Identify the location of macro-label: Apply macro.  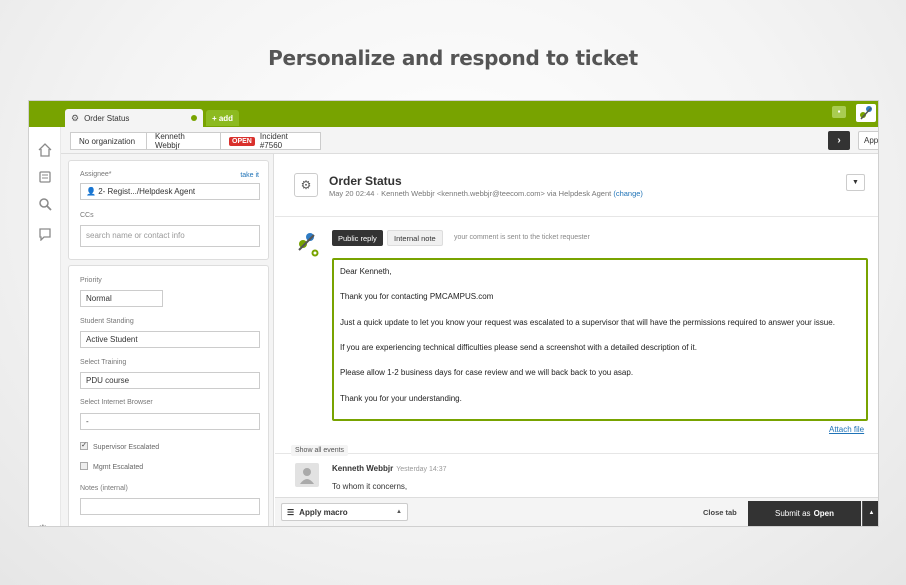
(323, 512).